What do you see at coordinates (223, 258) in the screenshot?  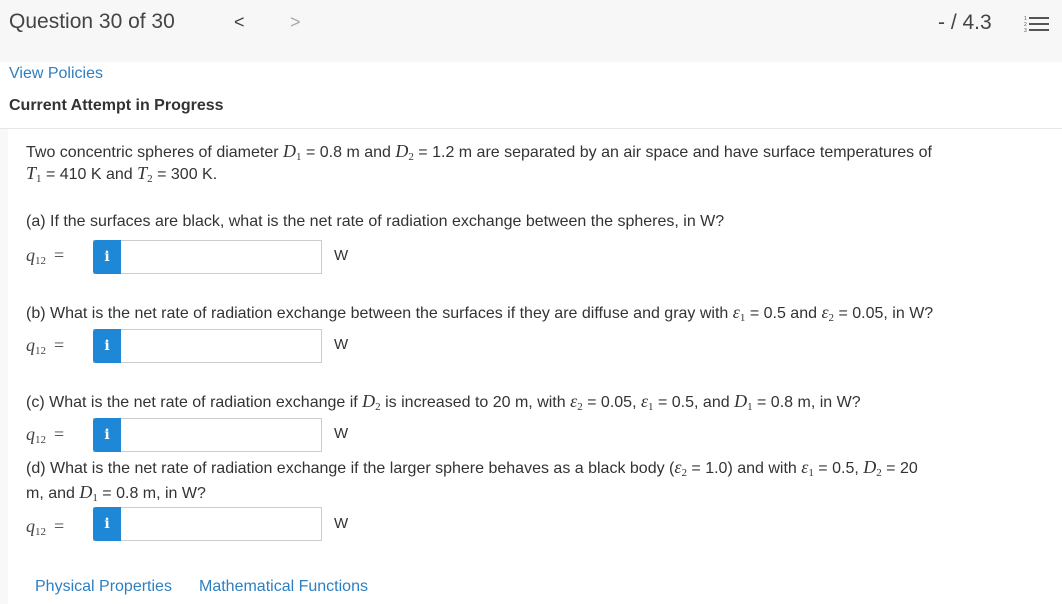 I see `part-a-input` at bounding box center [223, 258].